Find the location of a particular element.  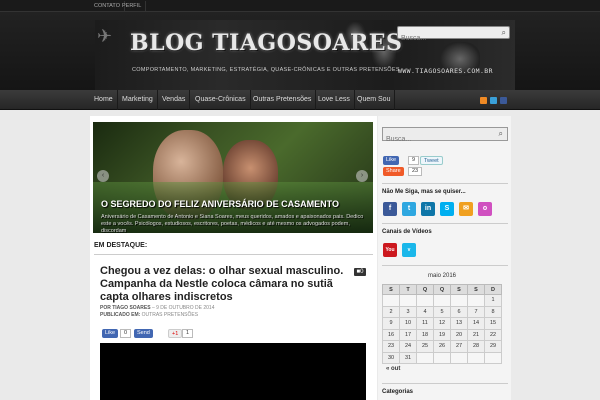

header-search-input is located at coordinates (445, 38).